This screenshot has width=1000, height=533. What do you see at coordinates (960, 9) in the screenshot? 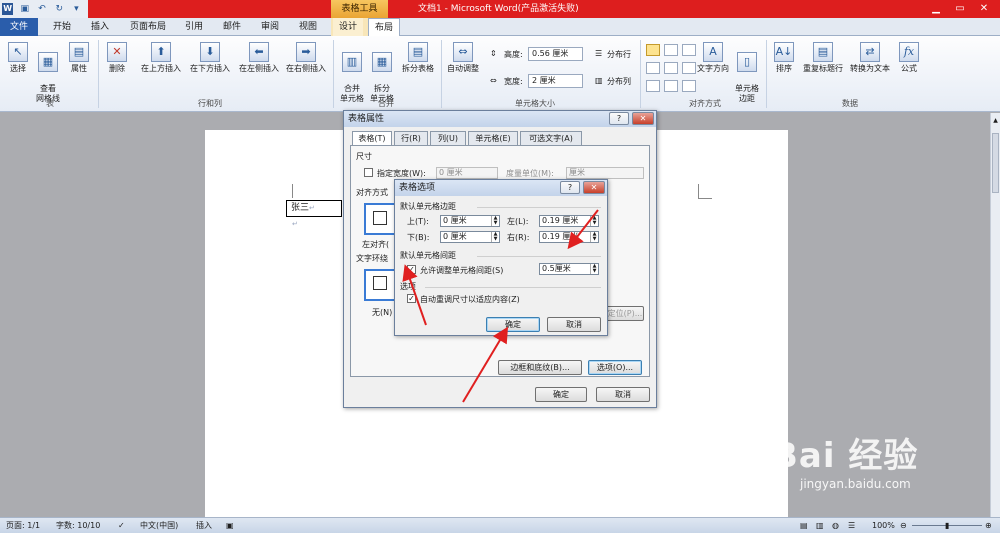
I see `maximize-icon: ▭` at bounding box center [960, 9].